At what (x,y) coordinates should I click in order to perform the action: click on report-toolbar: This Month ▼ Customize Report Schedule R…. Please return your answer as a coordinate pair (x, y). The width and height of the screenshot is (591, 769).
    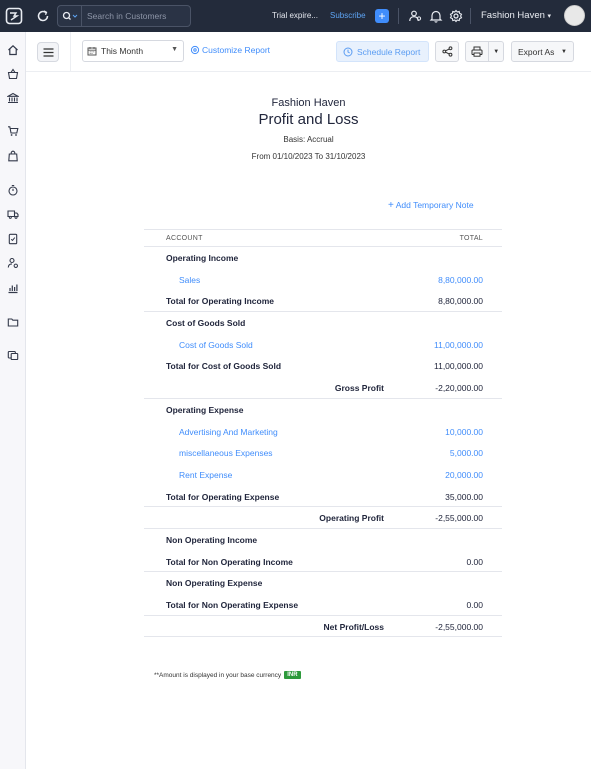
    Looking at the image, I should click on (308, 52).